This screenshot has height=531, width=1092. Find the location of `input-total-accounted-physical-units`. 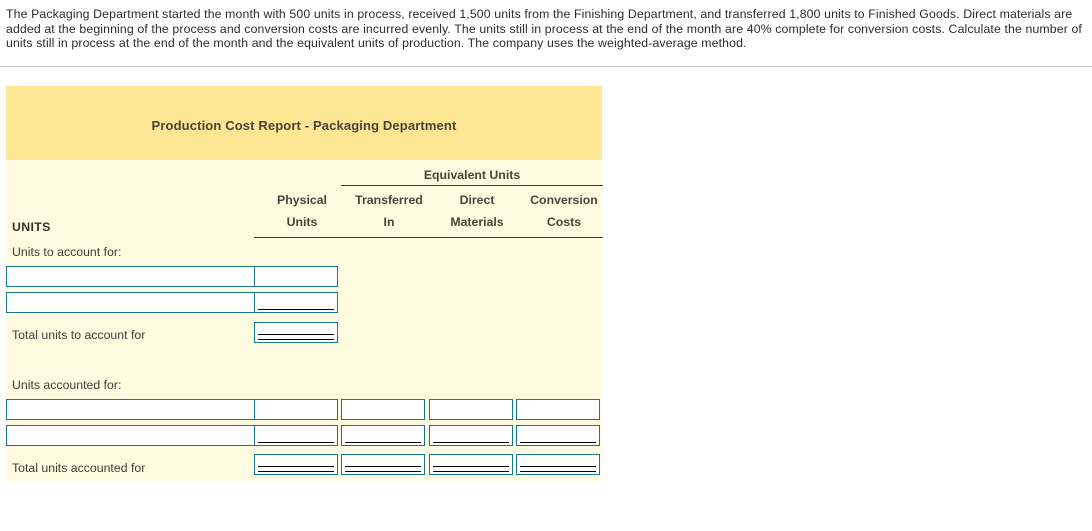

input-total-accounted-physical-units is located at coordinates (296, 464).